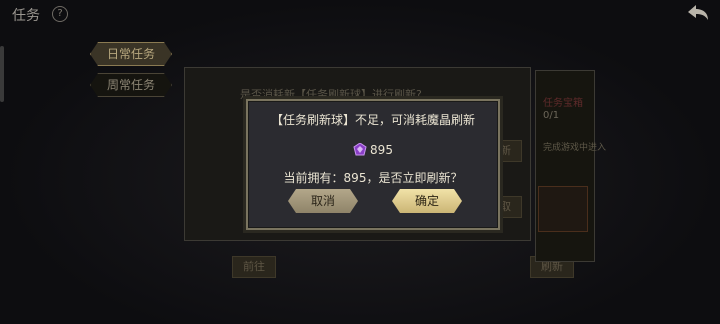 The width and height of the screenshot is (720, 324). Describe the element at coordinates (427, 201) in the screenshot. I see `confirm-button: 确定` at that location.